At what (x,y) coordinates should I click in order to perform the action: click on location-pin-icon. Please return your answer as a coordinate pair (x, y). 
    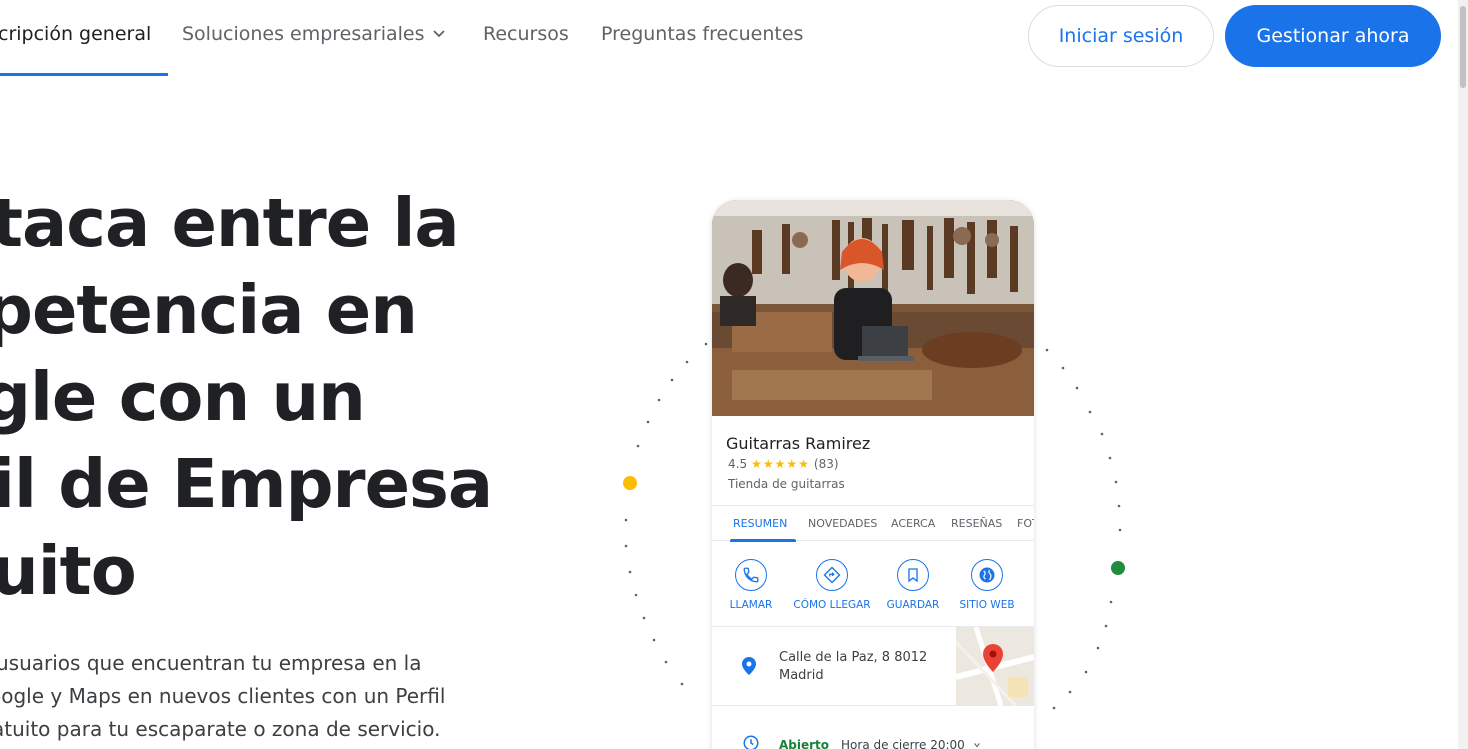
    Looking at the image, I should click on (749, 668).